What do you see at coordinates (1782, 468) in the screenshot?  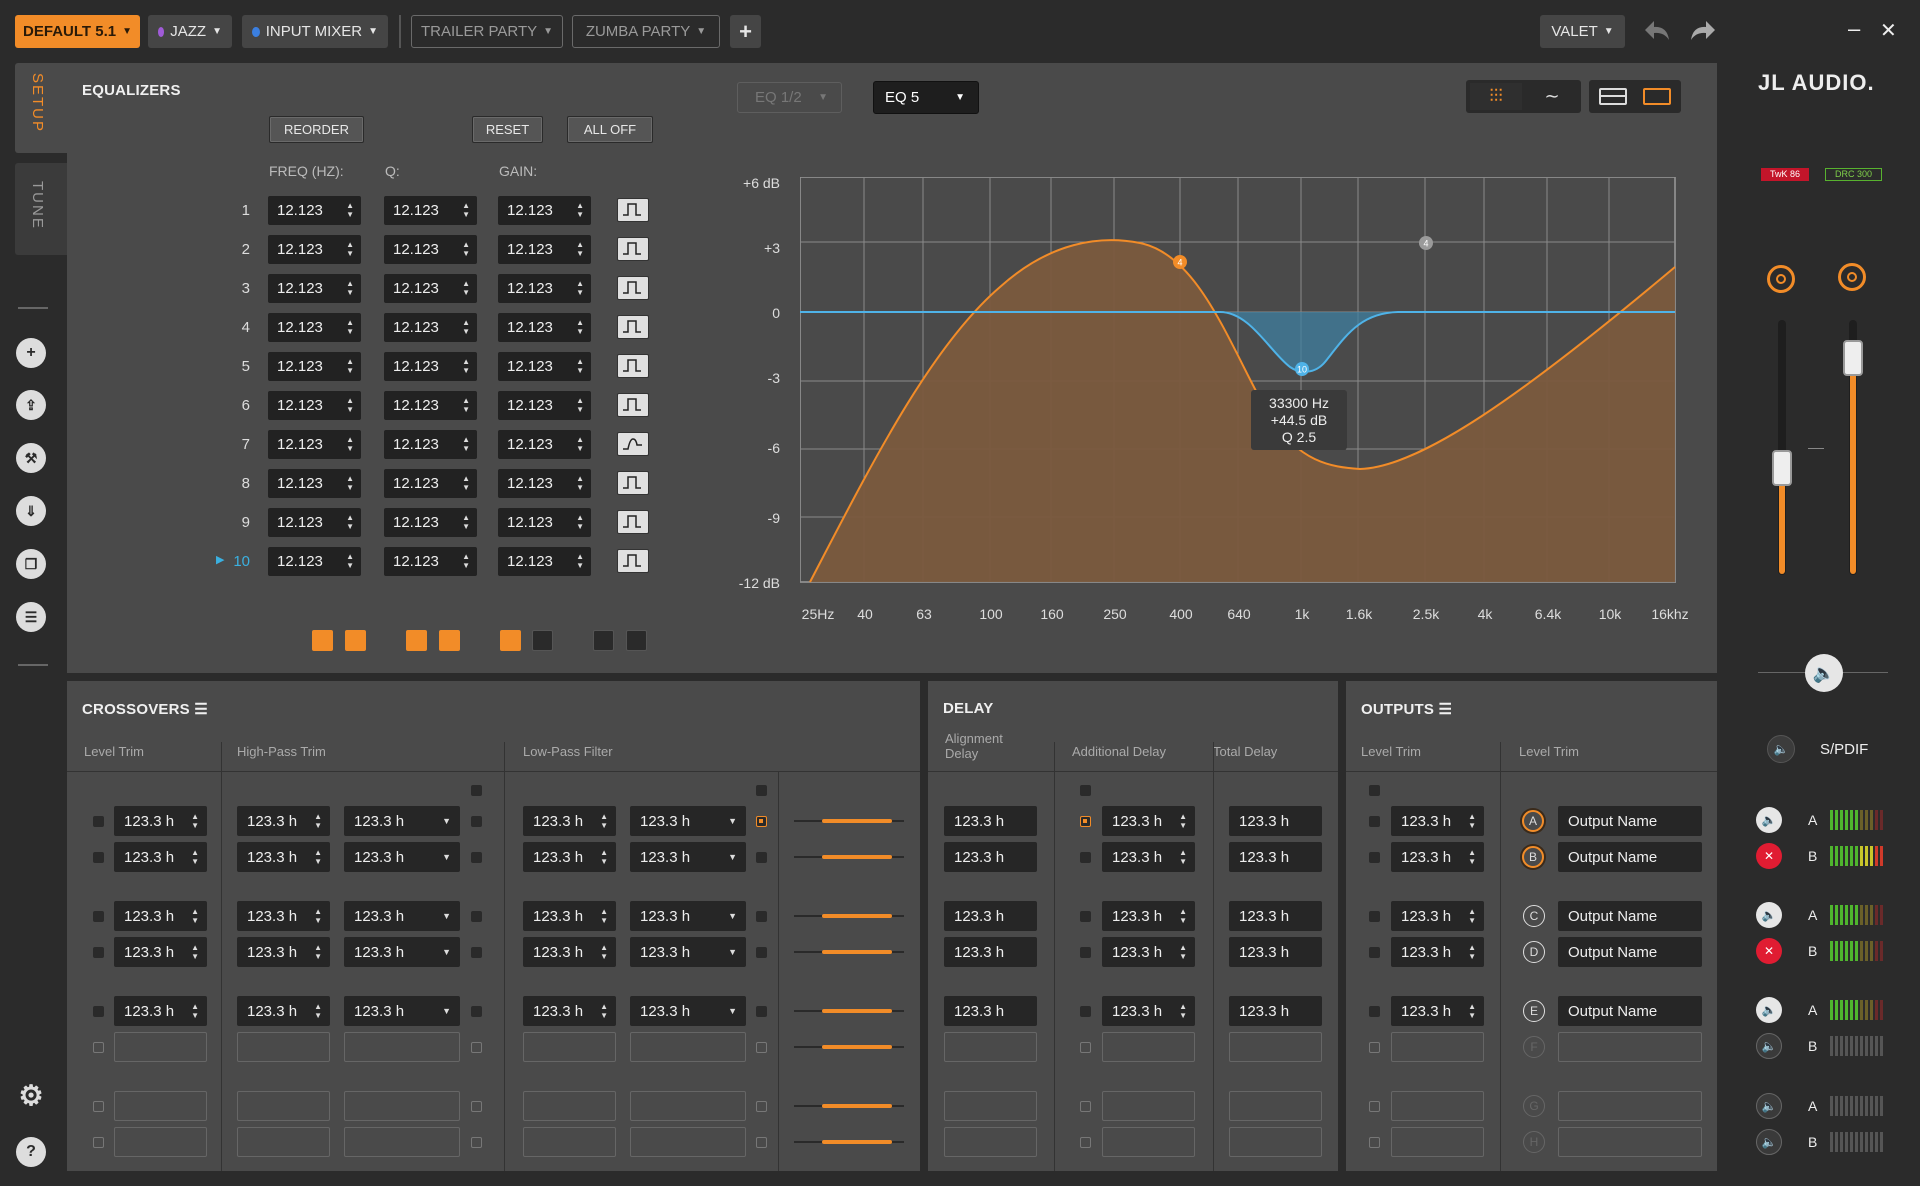 I see `main-volume-thumb` at bounding box center [1782, 468].